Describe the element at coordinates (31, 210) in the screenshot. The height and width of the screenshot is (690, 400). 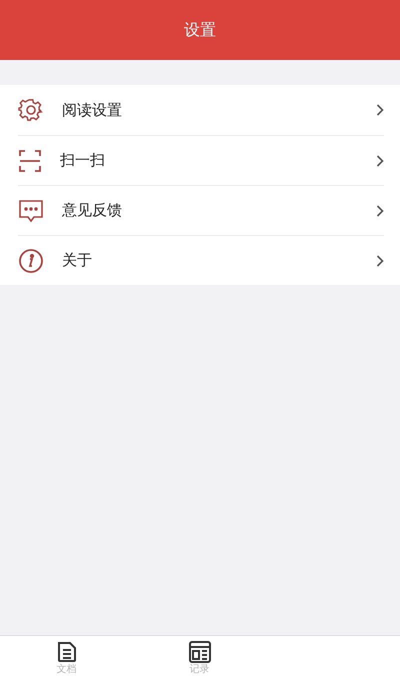
I see `chat-icon` at that location.